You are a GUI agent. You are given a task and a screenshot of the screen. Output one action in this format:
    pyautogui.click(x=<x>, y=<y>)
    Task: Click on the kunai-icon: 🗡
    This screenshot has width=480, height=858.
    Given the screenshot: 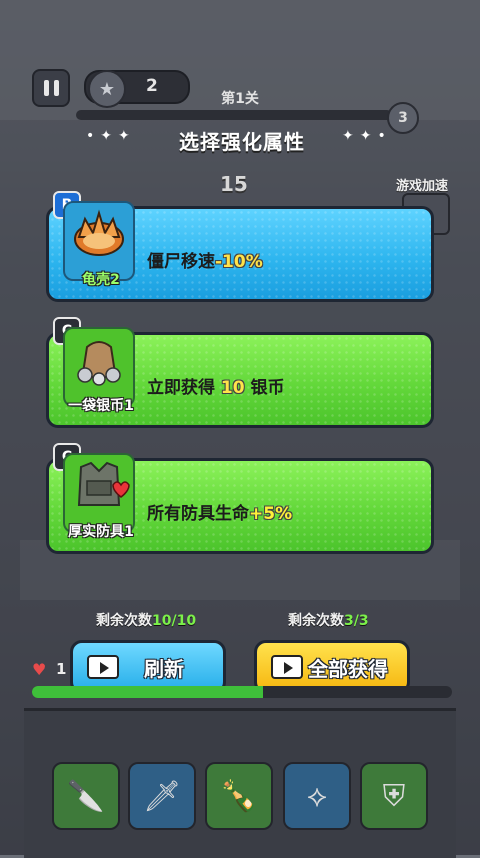 What is the action you would take?
    pyautogui.click(x=162, y=796)
    